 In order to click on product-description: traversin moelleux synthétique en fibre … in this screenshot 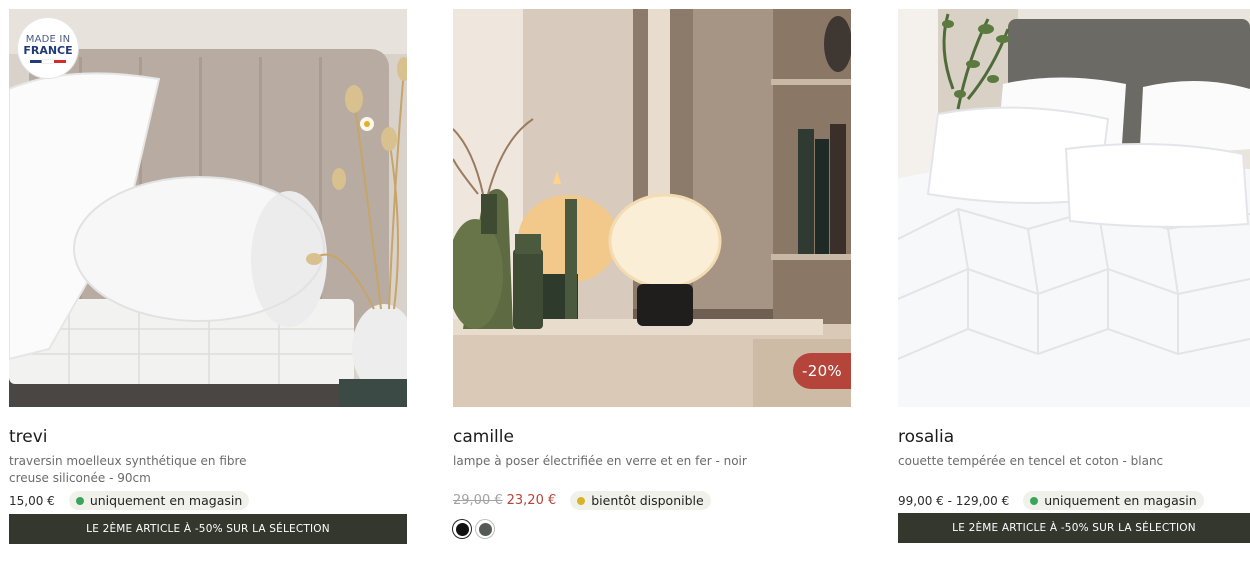, I will do `click(128, 469)`.